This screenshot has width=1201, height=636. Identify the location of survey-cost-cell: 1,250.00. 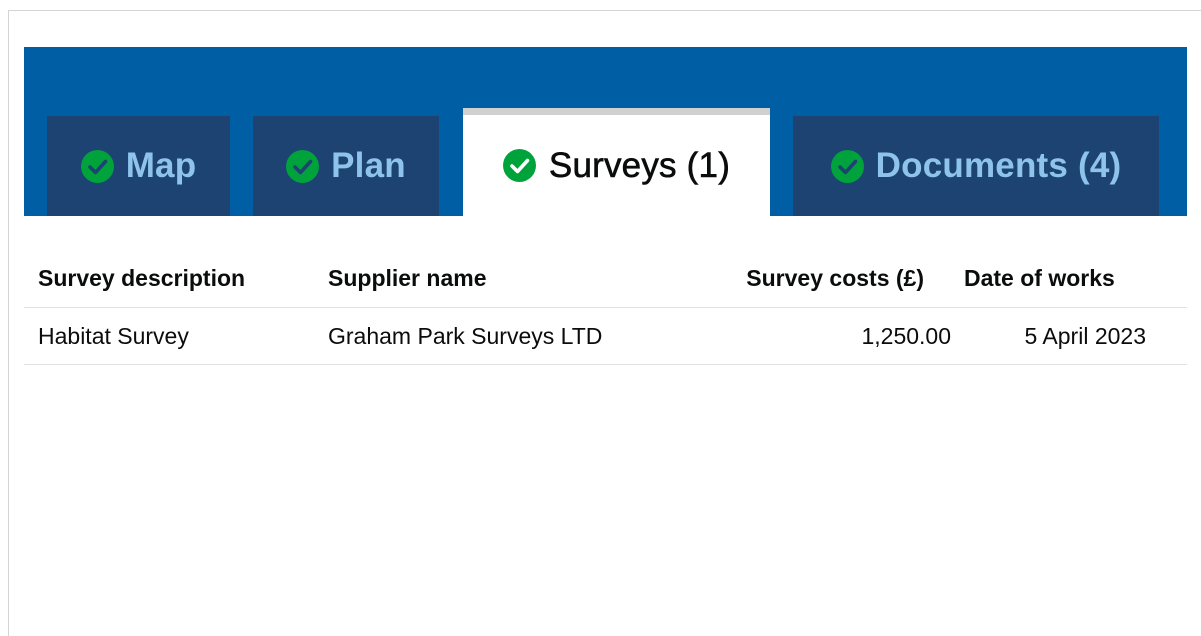
(821, 336).